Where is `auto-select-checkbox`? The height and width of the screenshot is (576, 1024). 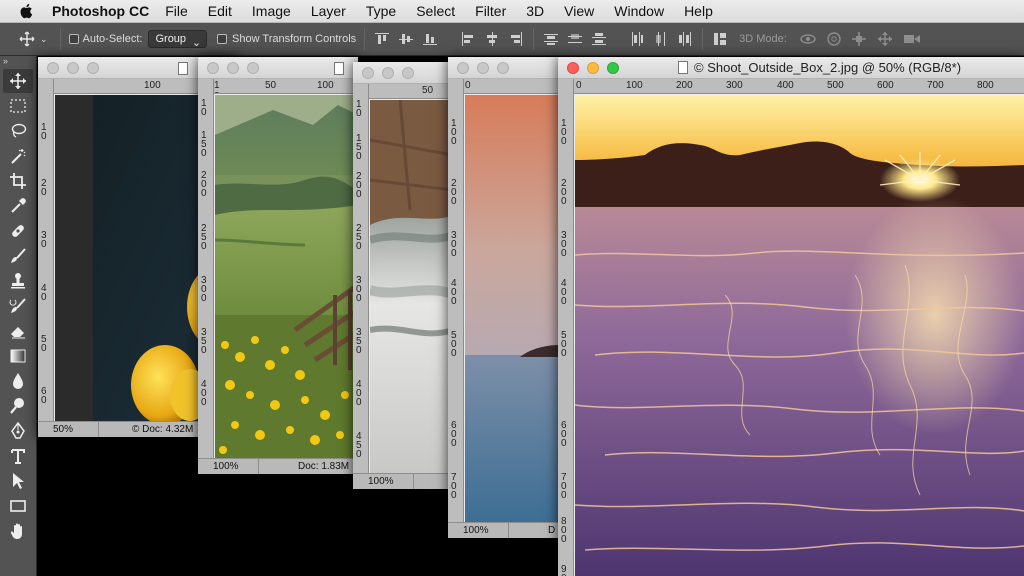
auto-select-checkbox is located at coordinates (73, 39).